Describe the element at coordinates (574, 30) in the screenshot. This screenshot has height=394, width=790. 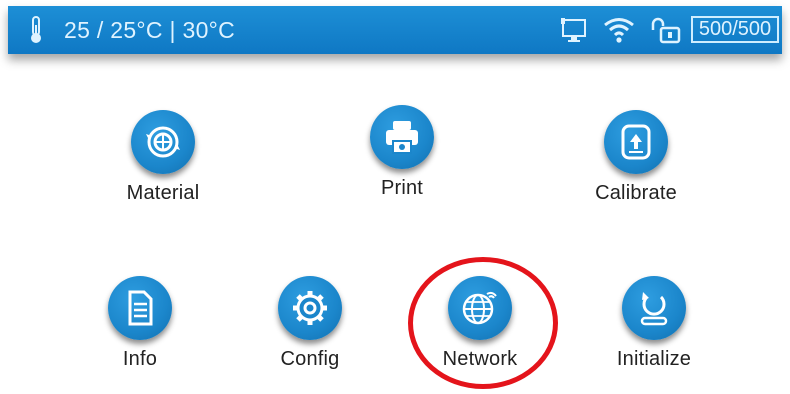
I see `usb-icon` at that location.